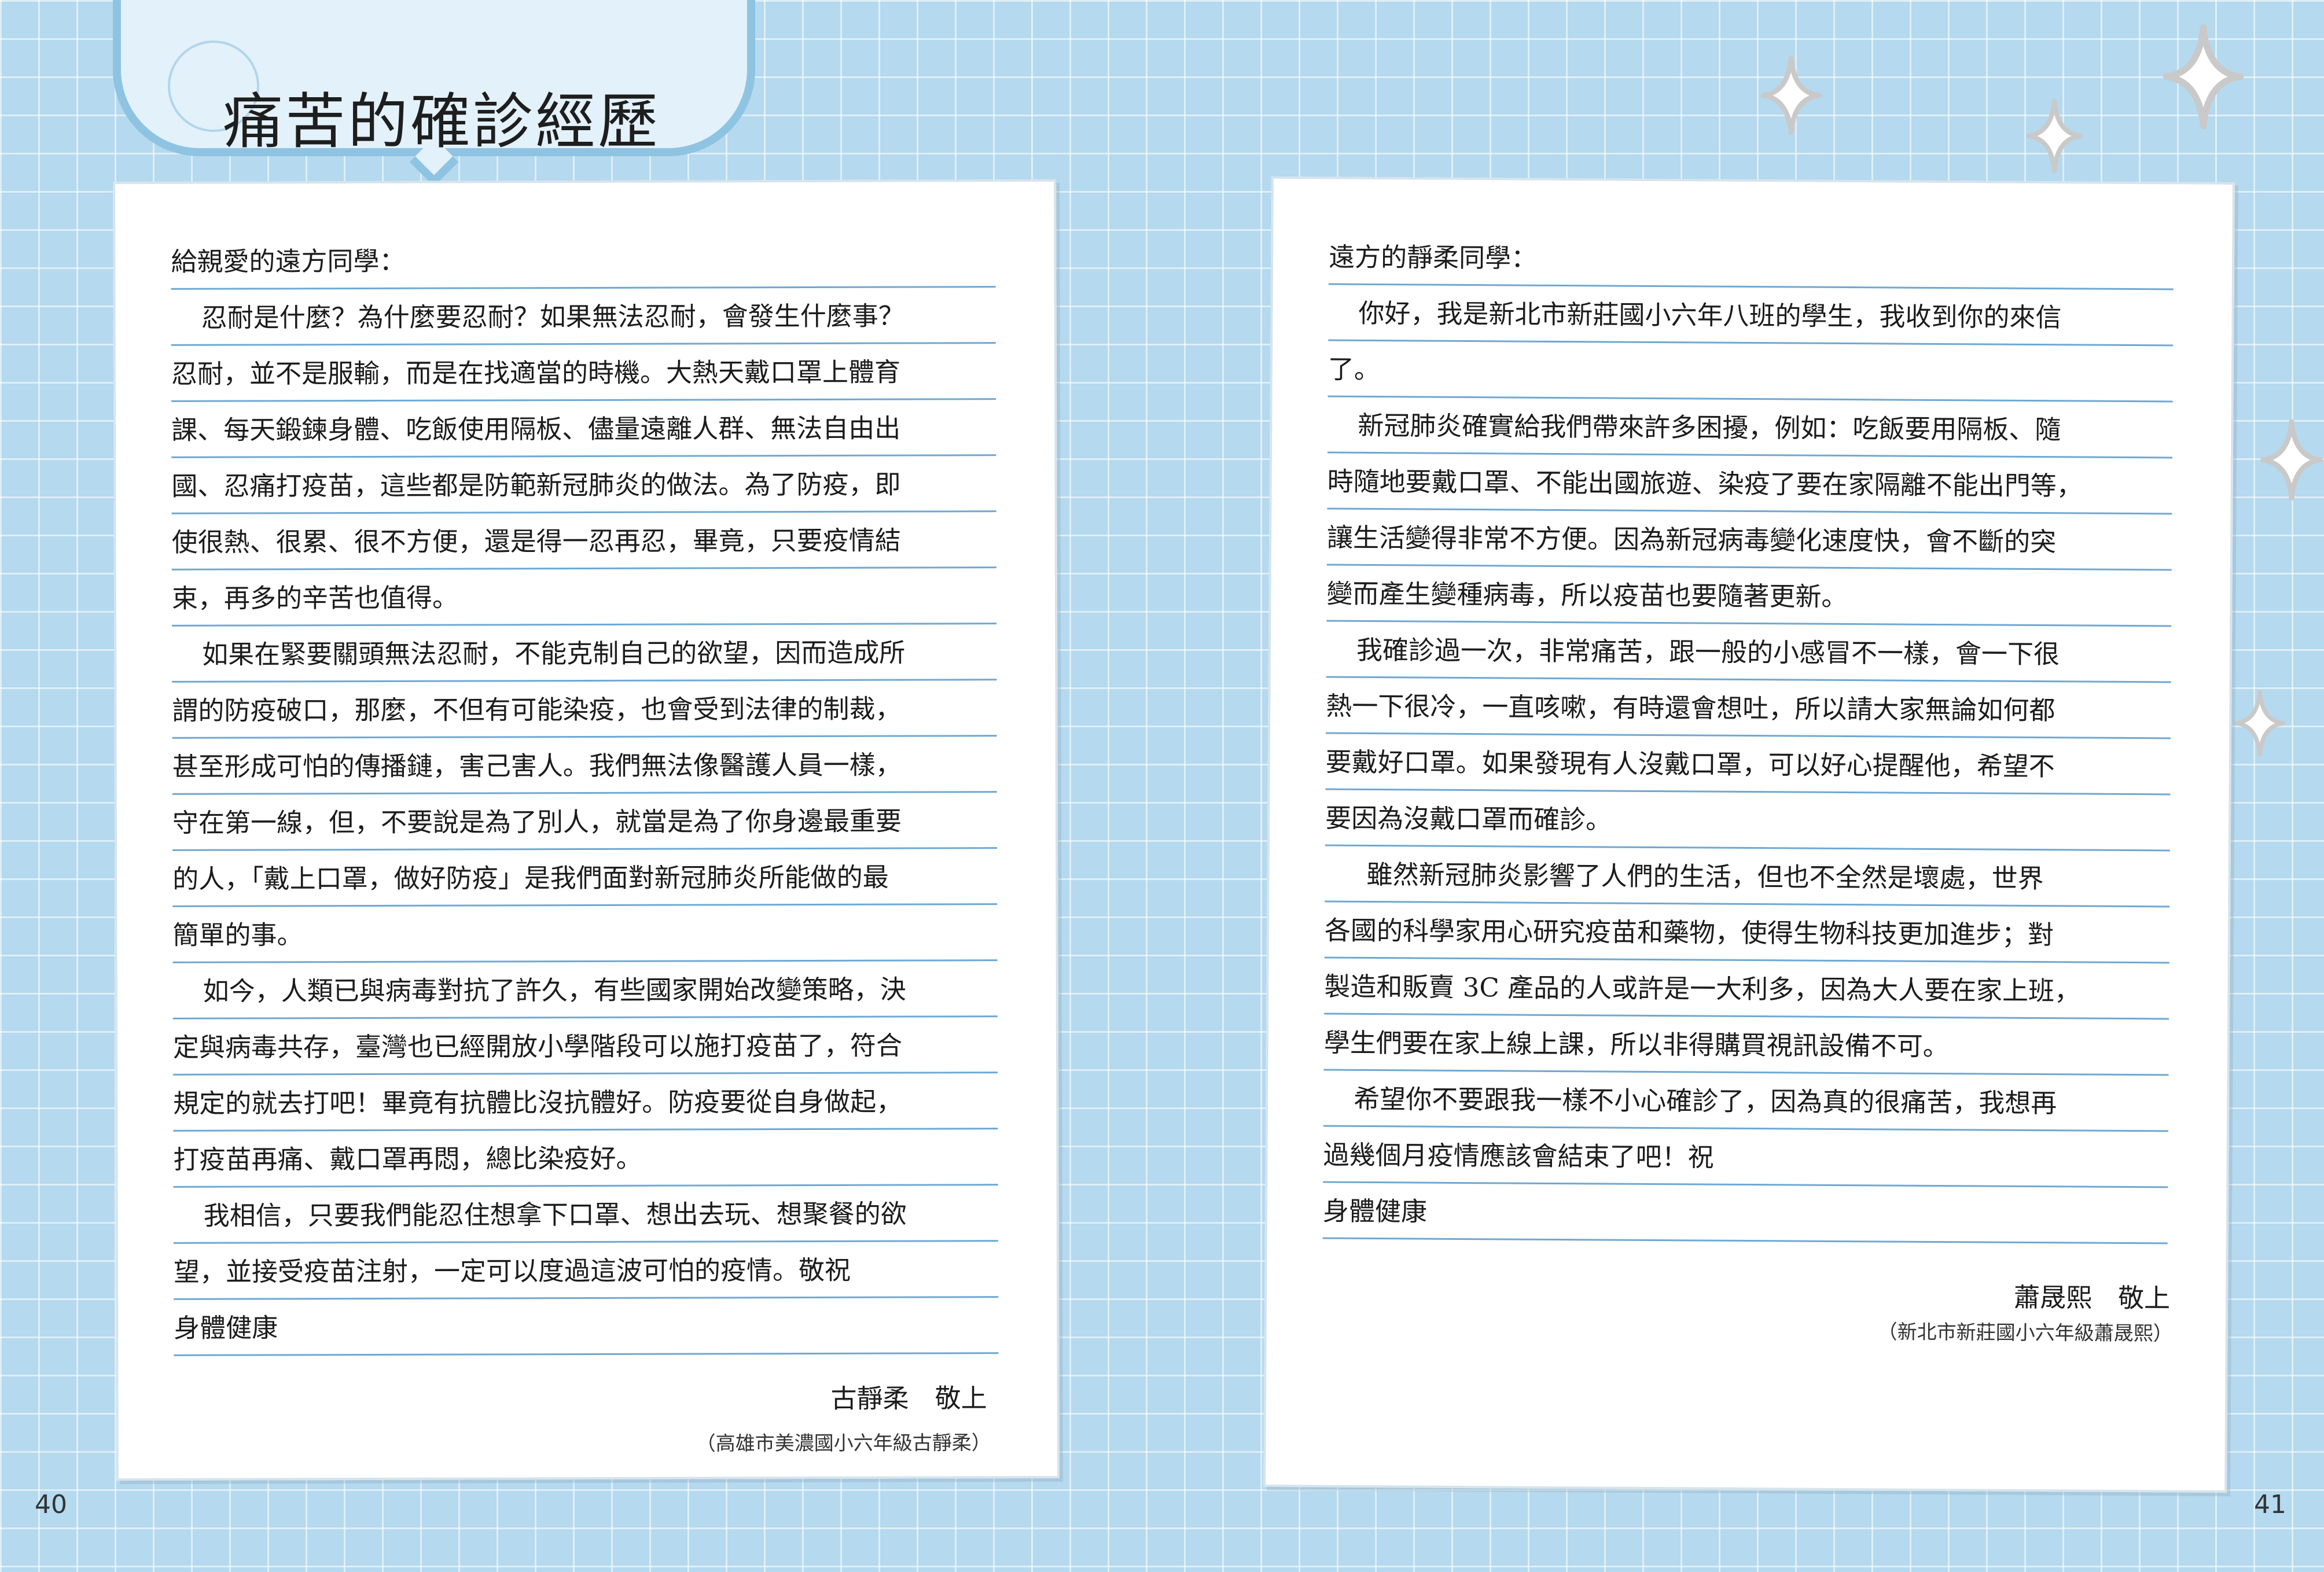 The height and width of the screenshot is (1572, 2324). What do you see at coordinates (584, 709) in the screenshot?
I see `letter-line: 謂的防疫破口，那麼，不但有可能染疫，也會受到法律的制裁，` at bounding box center [584, 709].